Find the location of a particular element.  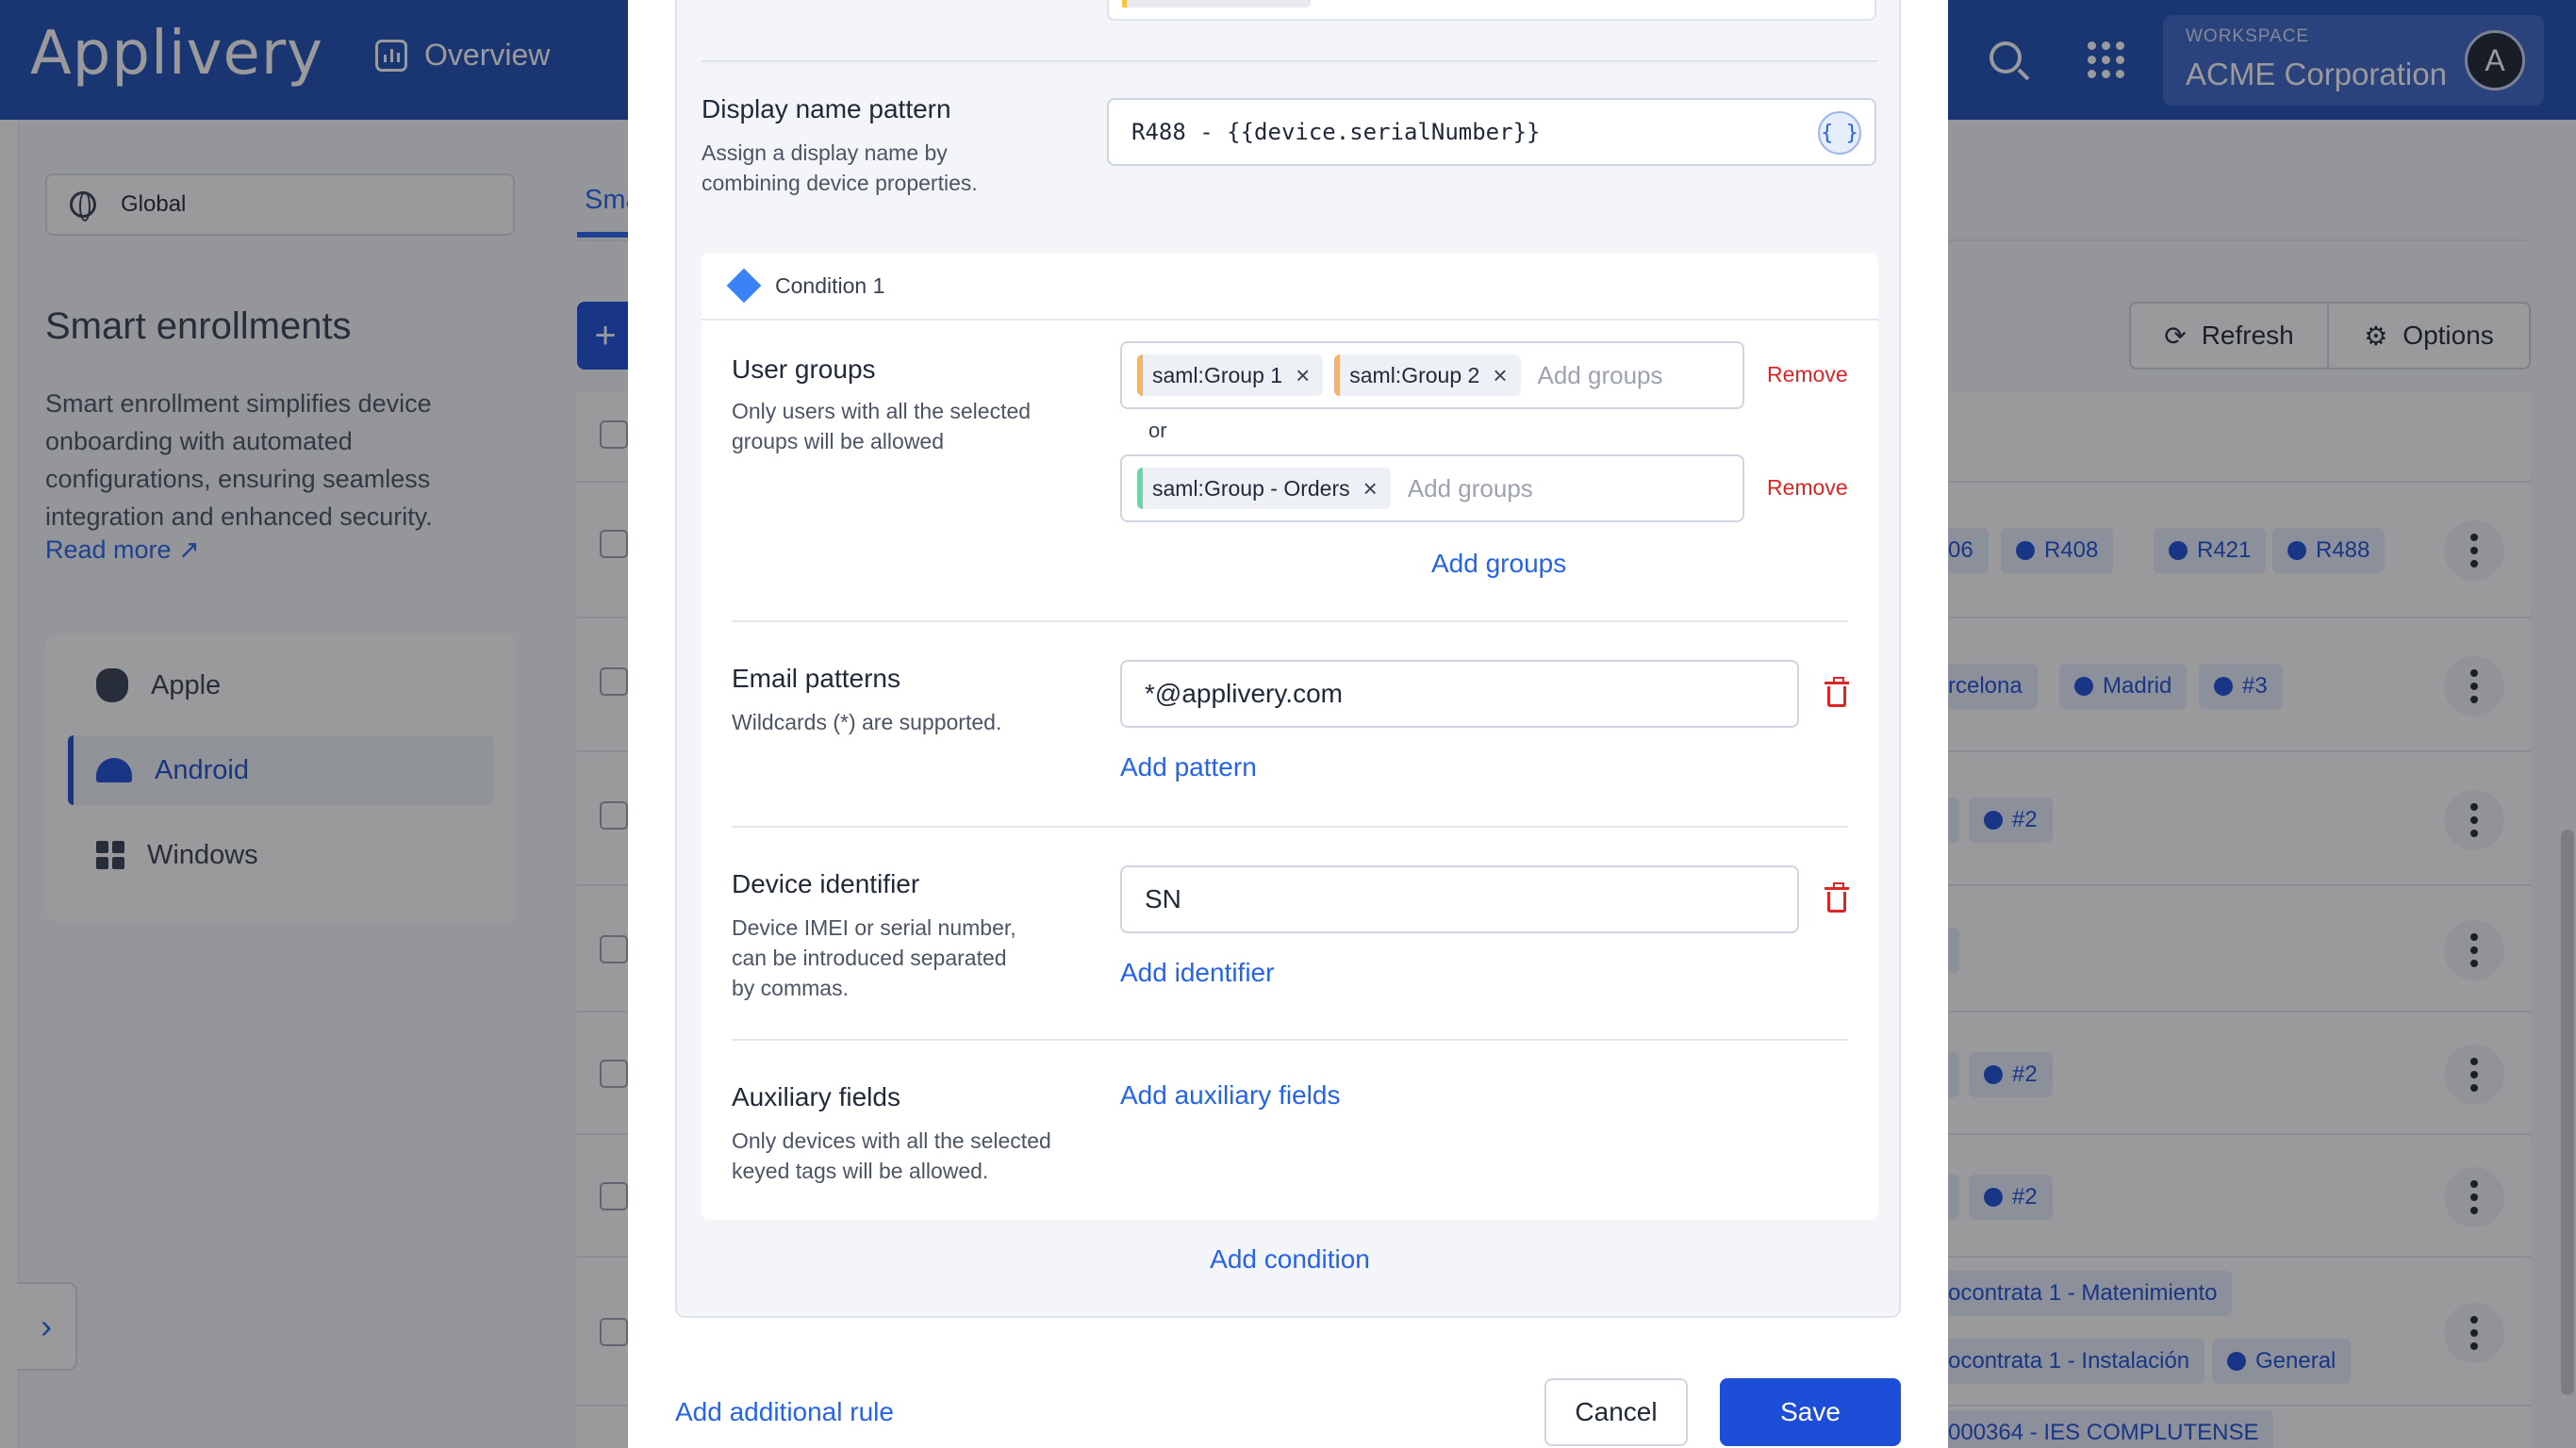

add-auxiliary-fields-link: Add auxiliary fields is located at coordinates (1230, 1095).